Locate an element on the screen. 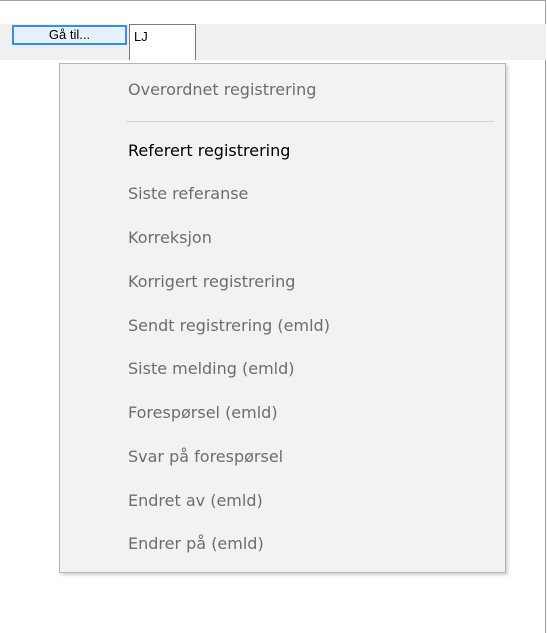 This screenshot has width=547, height=633. code-field: LJ is located at coordinates (162, 42).